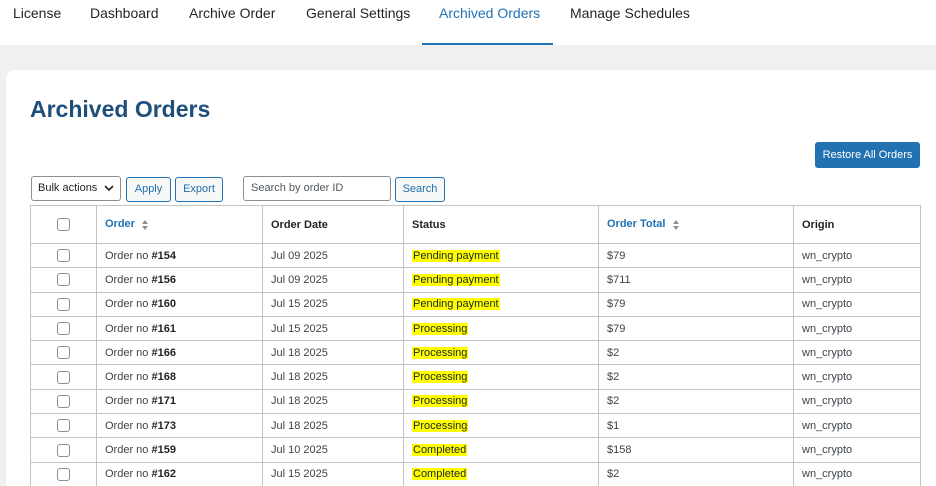 The width and height of the screenshot is (936, 486). I want to click on tab-dashboard: Dashboard, so click(124, 22).